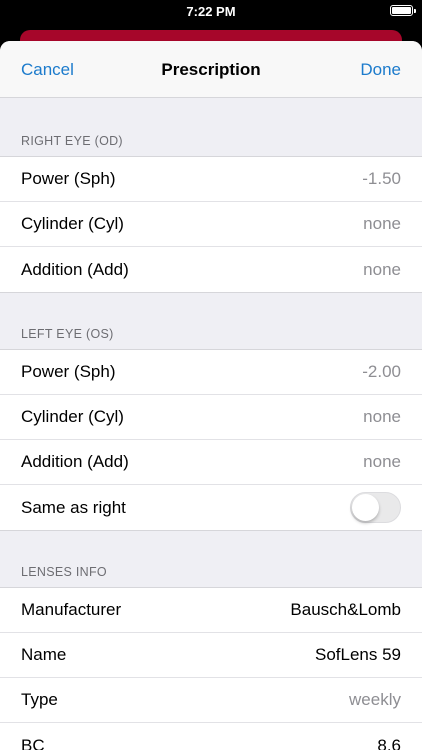  Describe the element at coordinates (72, 141) in the screenshot. I see `section-header-right-eye: RIGHT EYE (OD)` at that location.